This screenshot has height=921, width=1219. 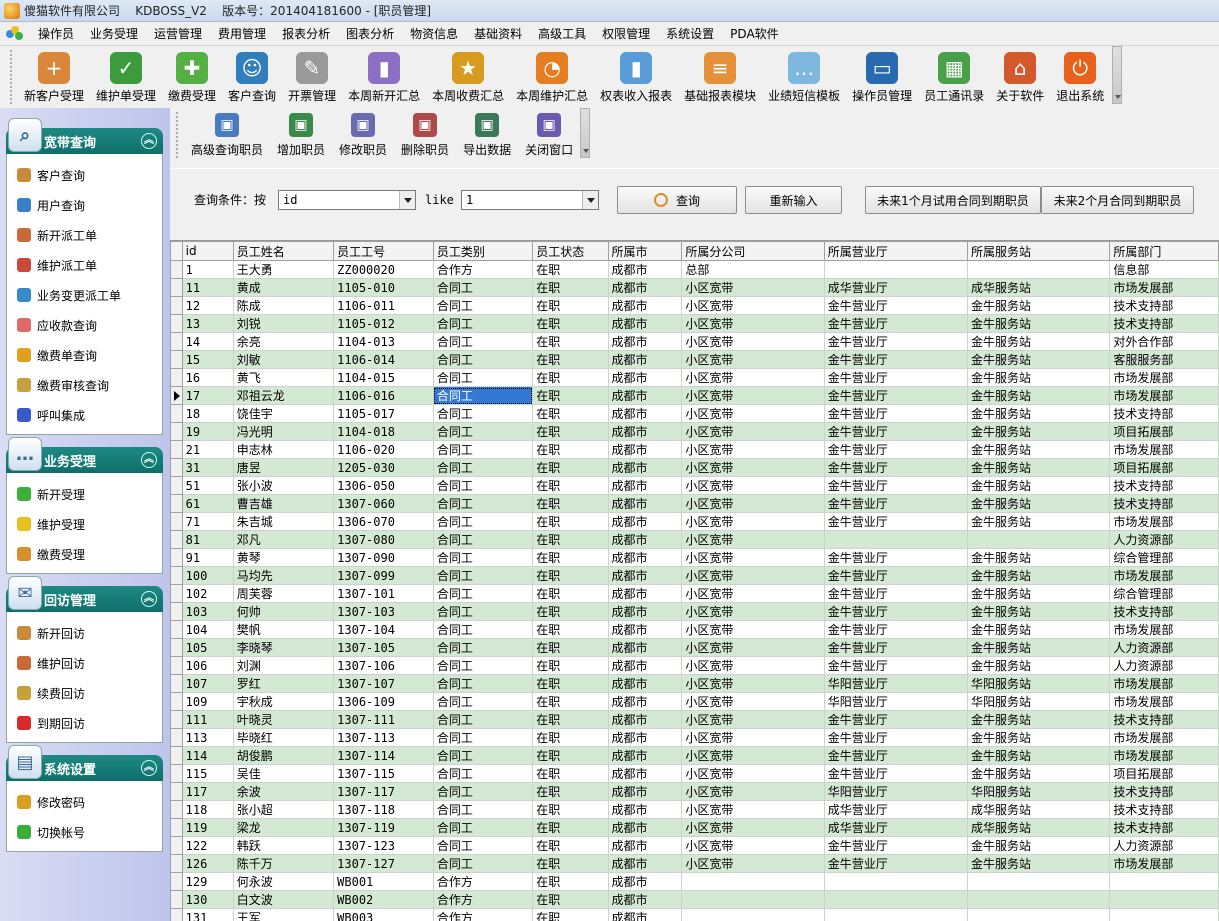 I want to click on table-cell: 项目拓展部, so click(x=1164, y=773).